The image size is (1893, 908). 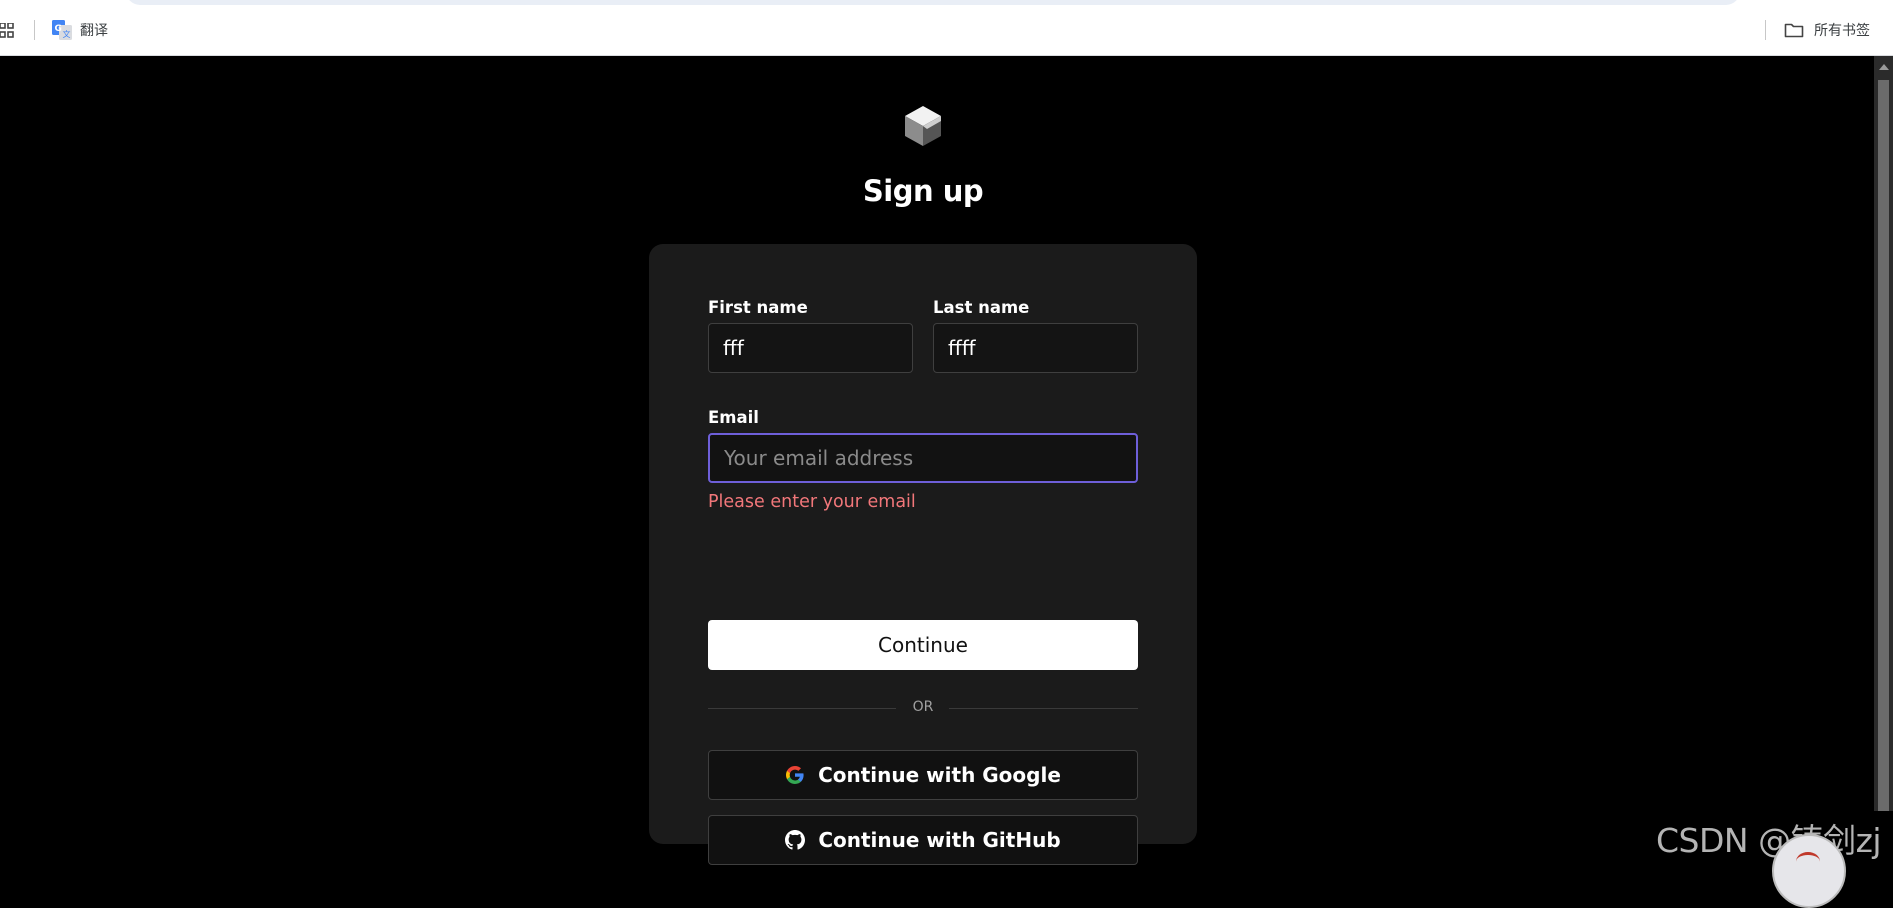 What do you see at coordinates (1884, 67) in the screenshot?
I see `scroll-up-arrow-icon` at bounding box center [1884, 67].